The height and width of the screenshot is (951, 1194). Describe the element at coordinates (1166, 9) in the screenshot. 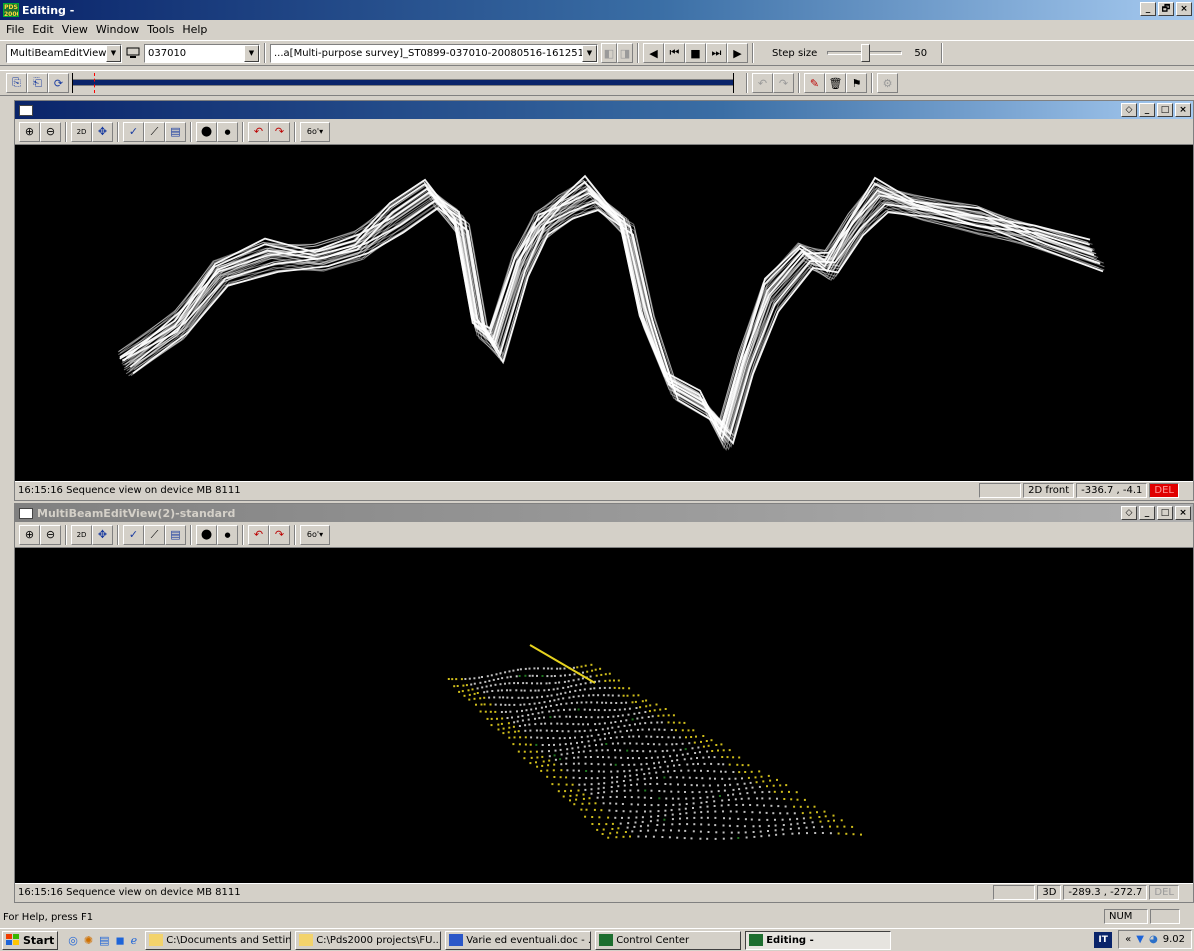

I see `restore-button: 🗗` at that location.